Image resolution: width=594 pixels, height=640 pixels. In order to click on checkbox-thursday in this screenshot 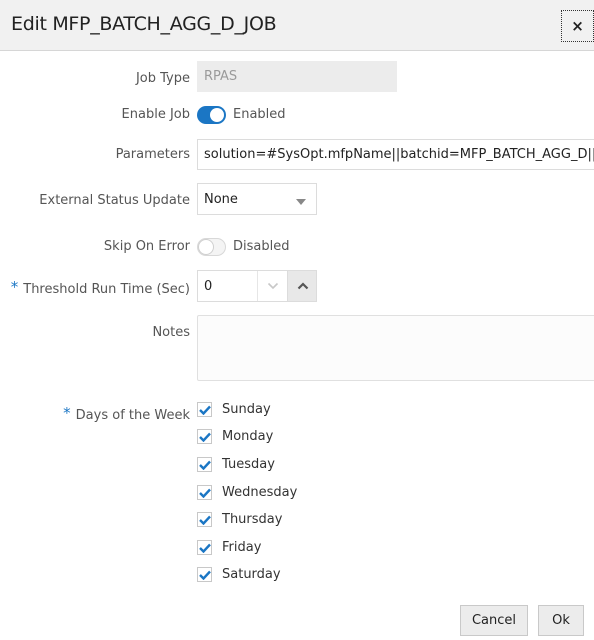, I will do `click(204, 519)`.